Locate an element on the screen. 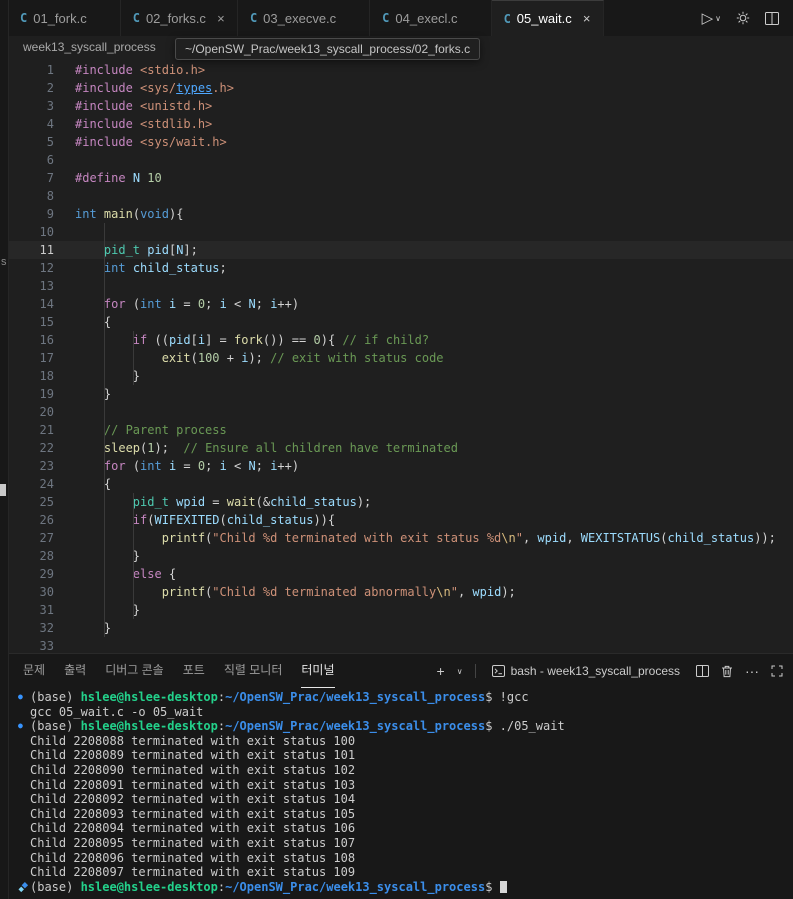  token: )){ is located at coordinates (324, 520).